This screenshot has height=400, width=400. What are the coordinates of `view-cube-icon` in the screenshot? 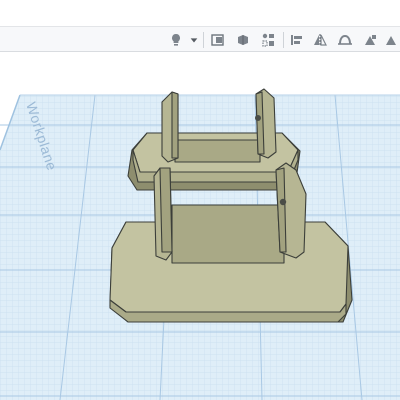 It's located at (218, 40).